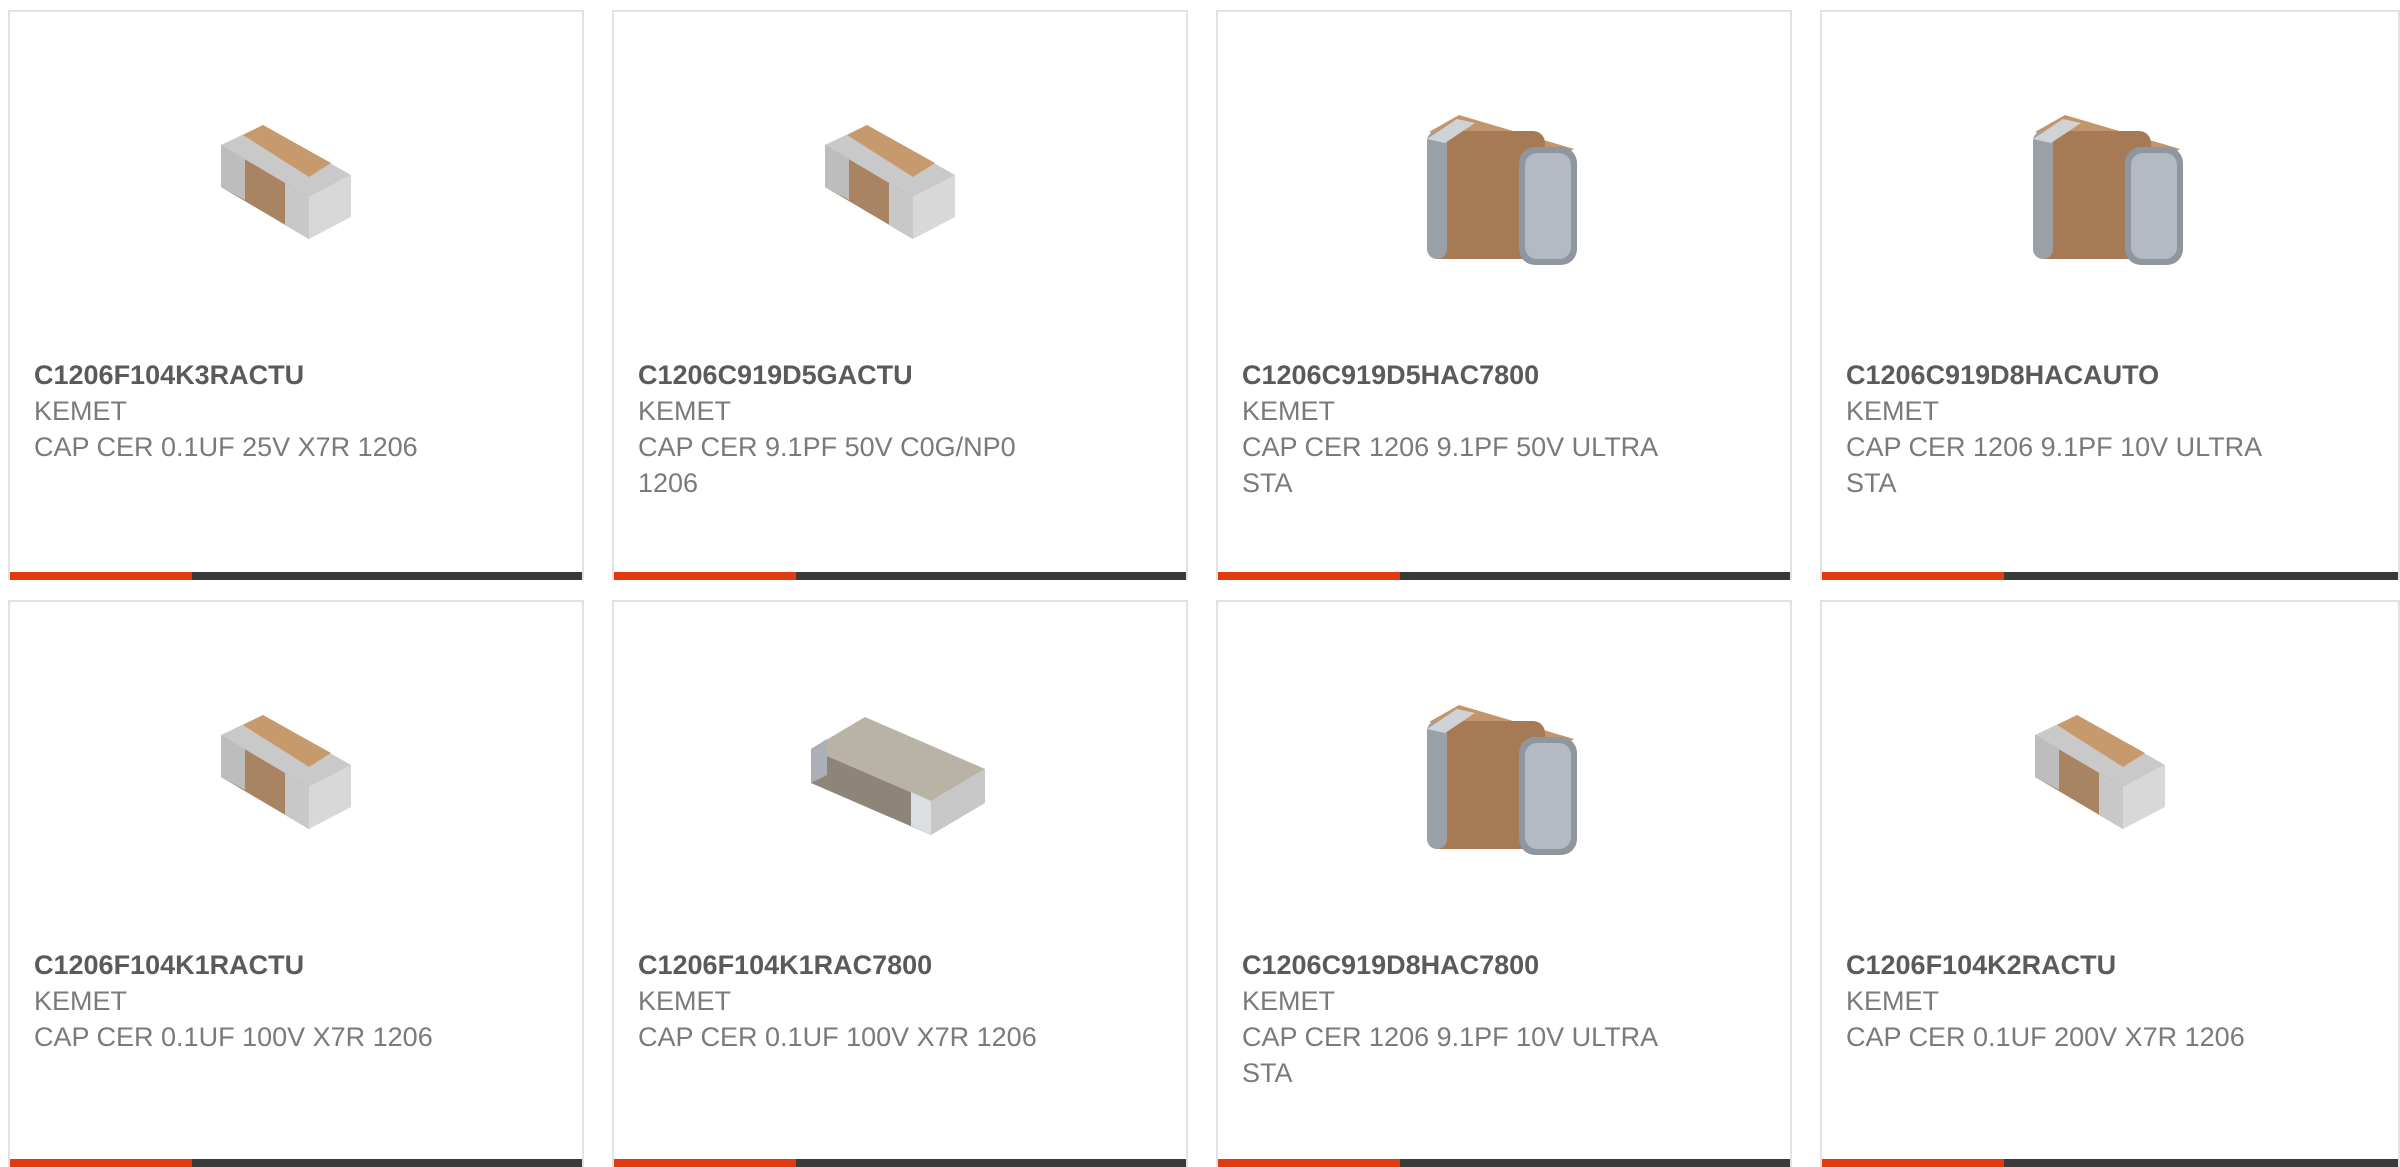 This screenshot has height=1167, width=2400. What do you see at coordinates (1496, 965) in the screenshot?
I see `part-number-link: C1206C919D8HAC7800` at bounding box center [1496, 965].